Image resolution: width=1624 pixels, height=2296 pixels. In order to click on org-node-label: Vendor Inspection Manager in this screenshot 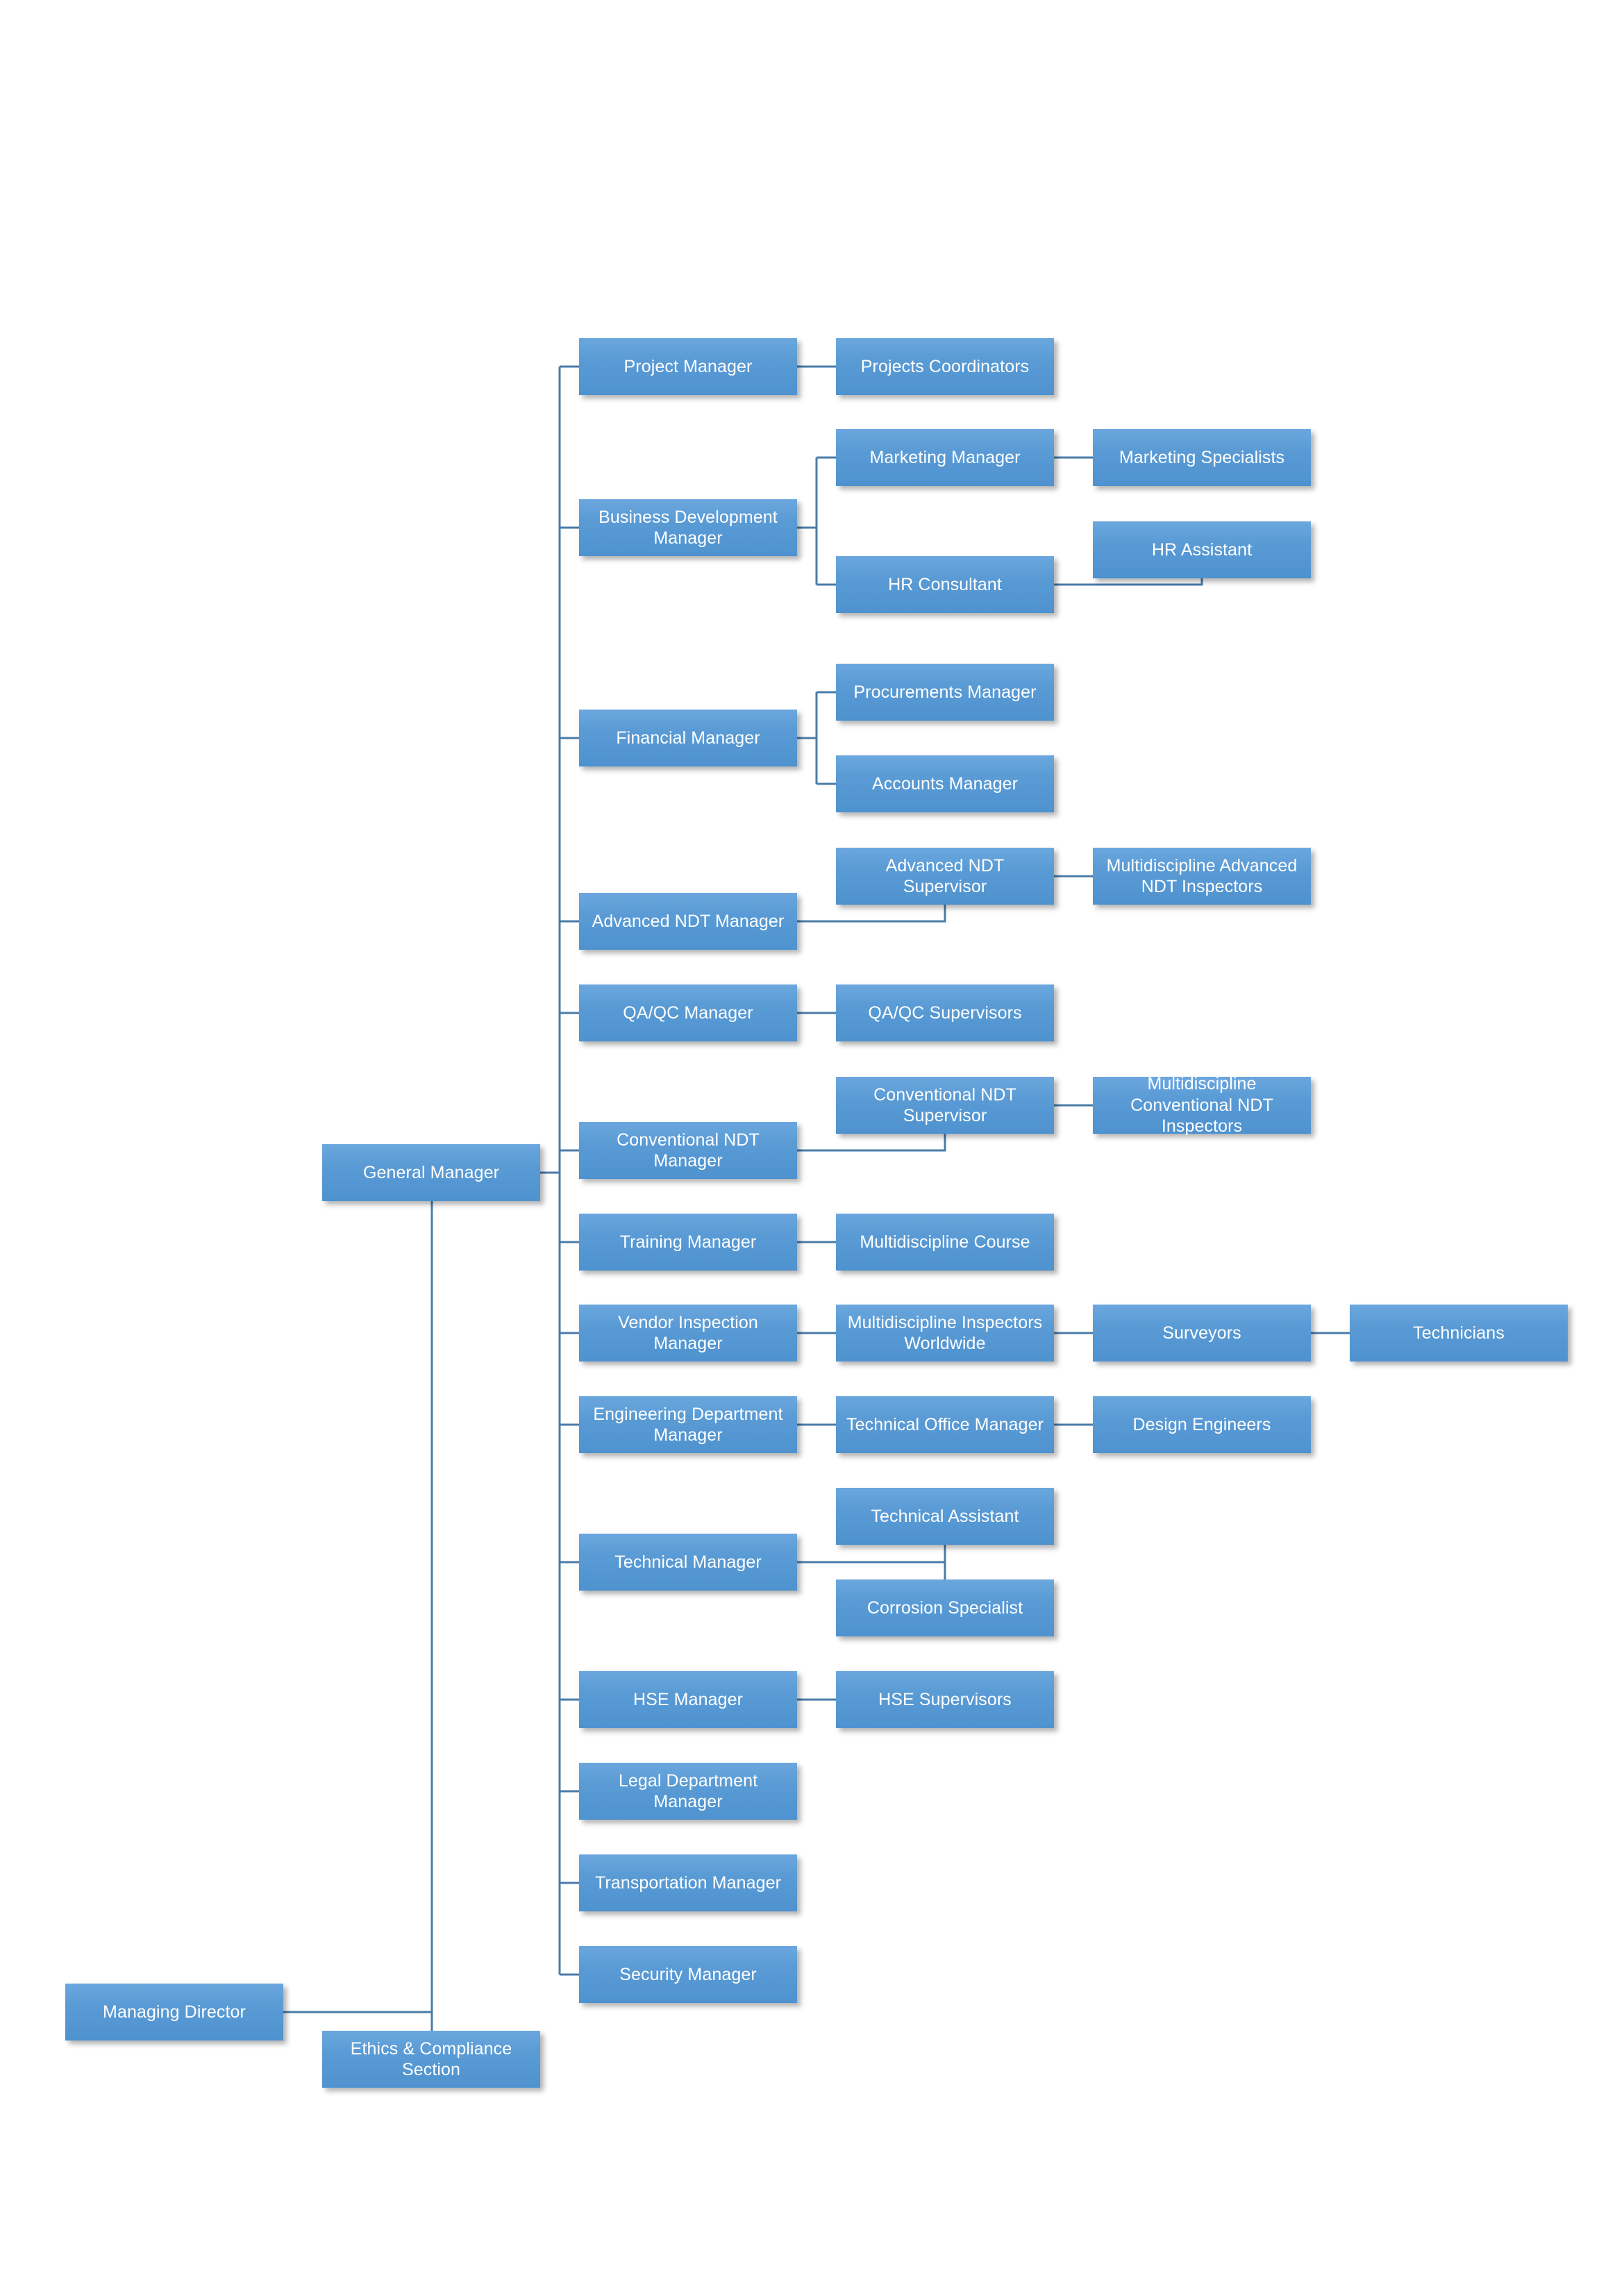, I will do `click(688, 1333)`.